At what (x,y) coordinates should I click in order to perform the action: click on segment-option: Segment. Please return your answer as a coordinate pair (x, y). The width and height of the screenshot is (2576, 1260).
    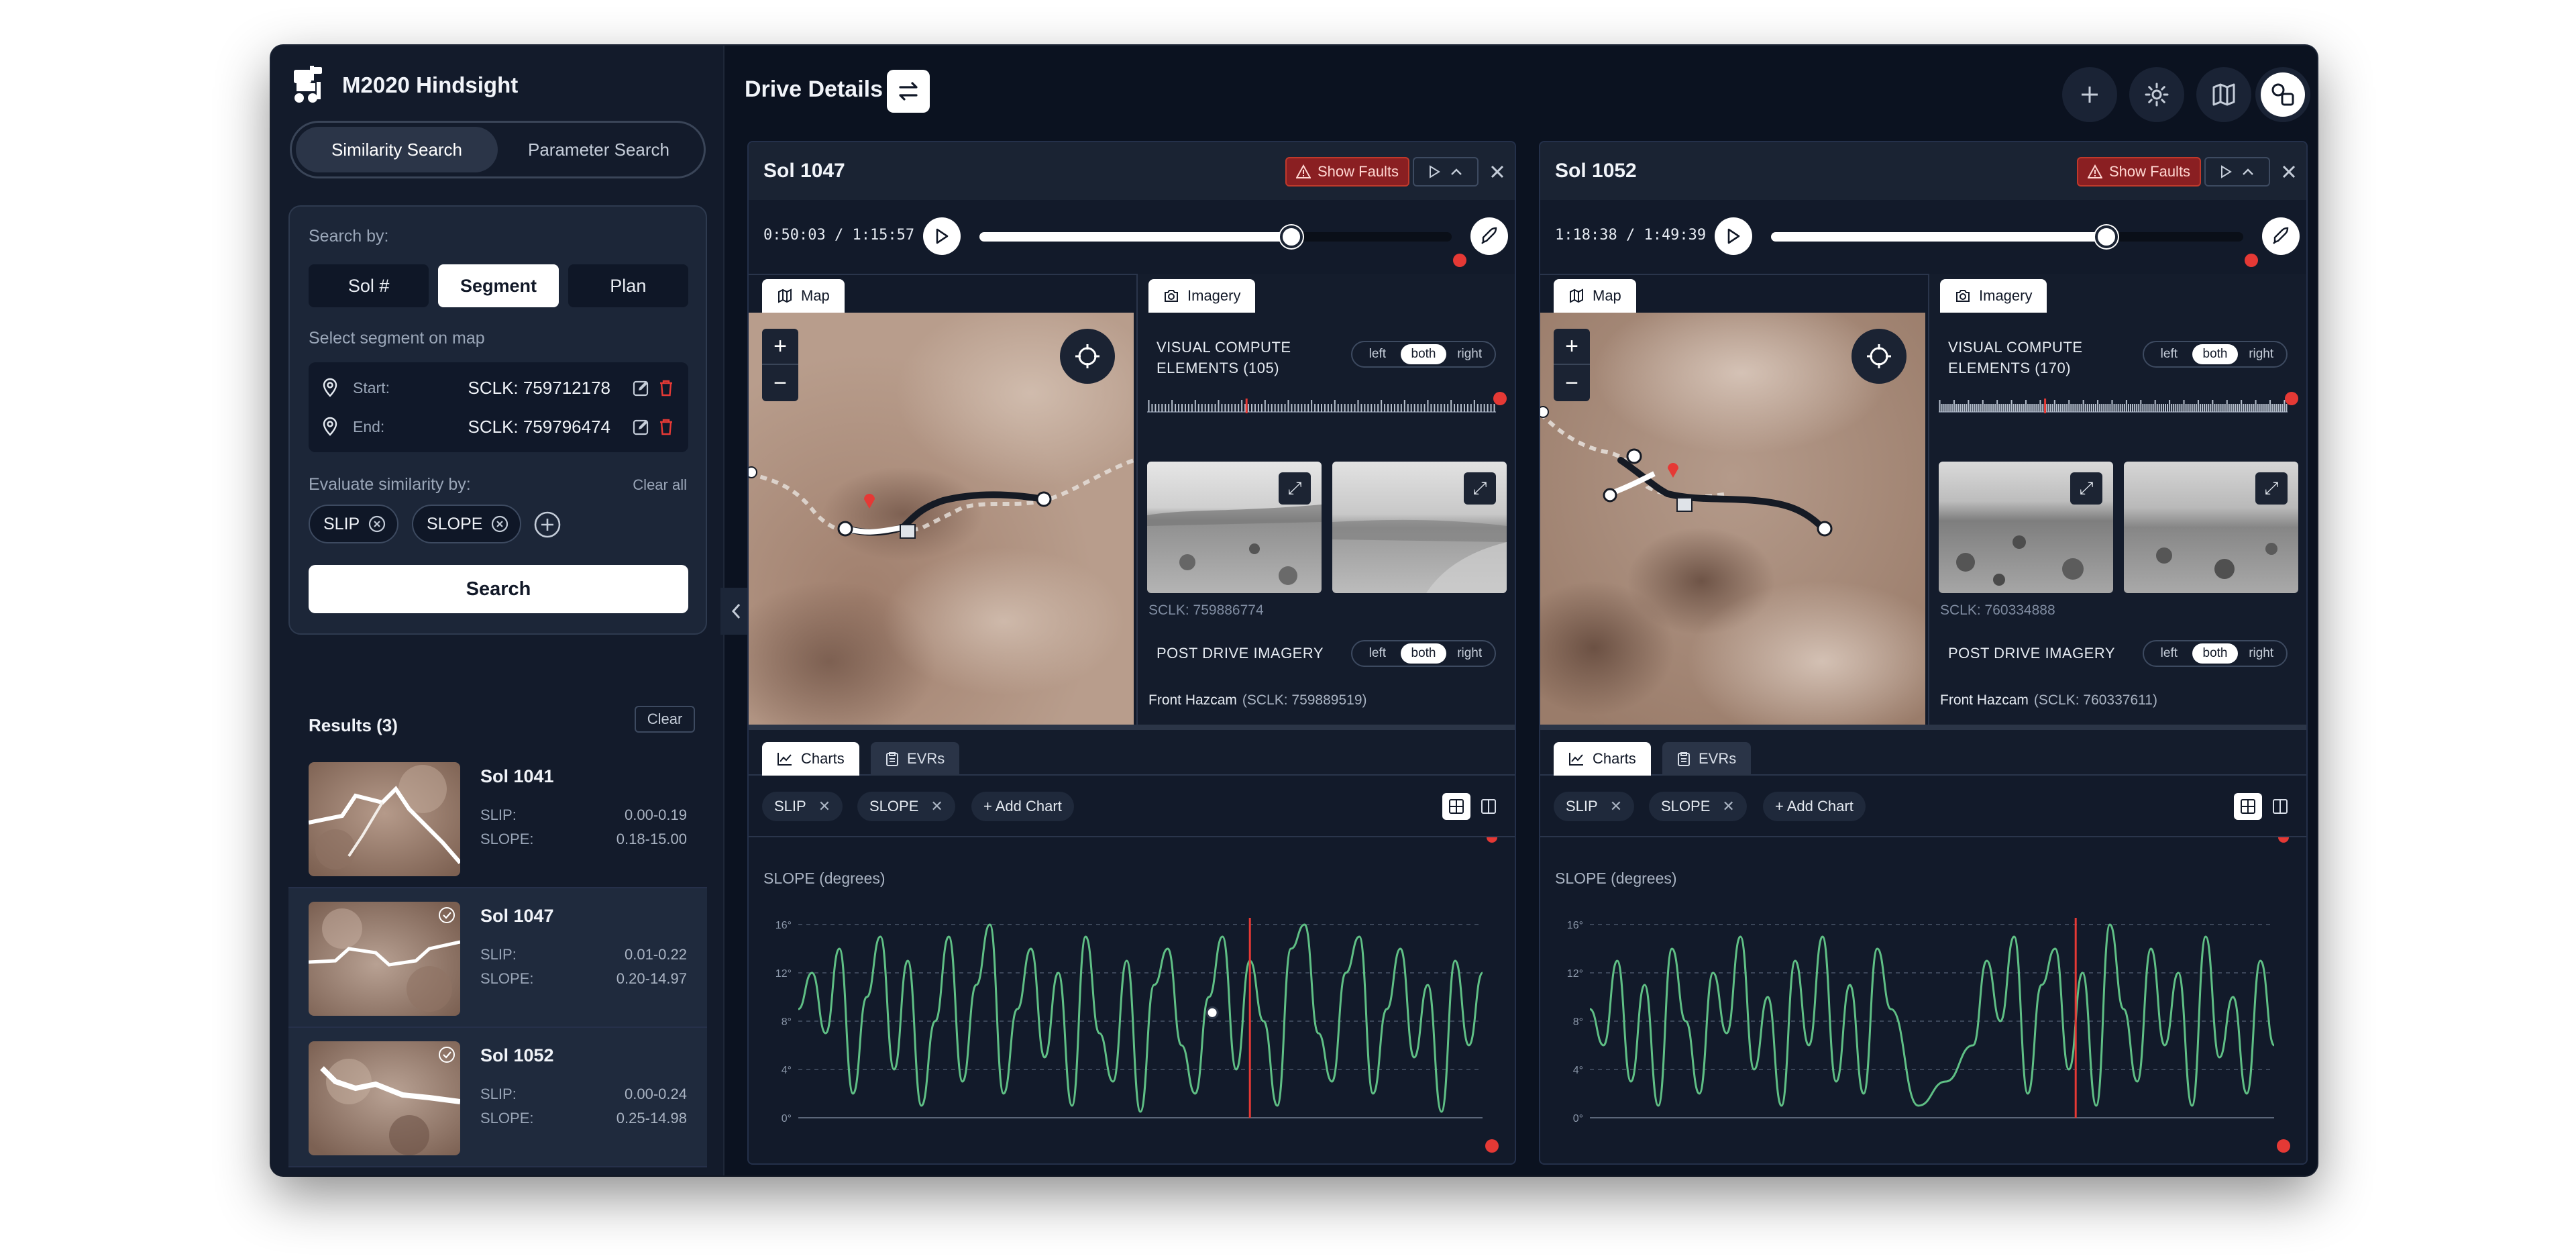
    Looking at the image, I should click on (498, 285).